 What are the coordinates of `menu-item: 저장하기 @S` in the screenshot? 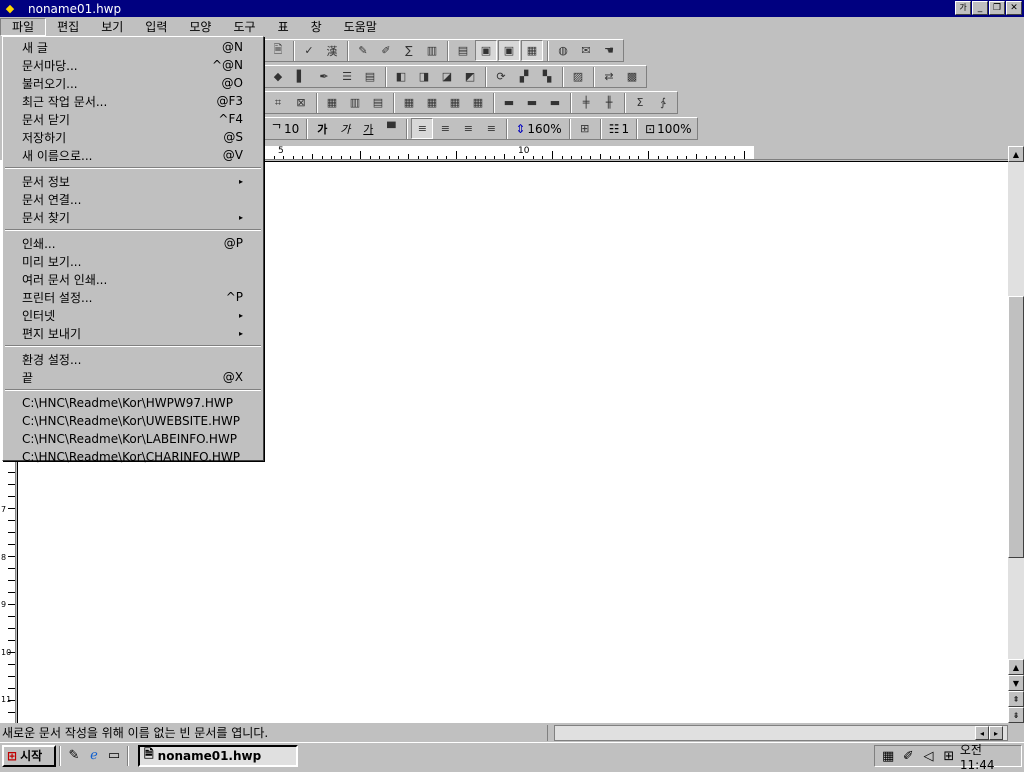 It's located at (133, 137).